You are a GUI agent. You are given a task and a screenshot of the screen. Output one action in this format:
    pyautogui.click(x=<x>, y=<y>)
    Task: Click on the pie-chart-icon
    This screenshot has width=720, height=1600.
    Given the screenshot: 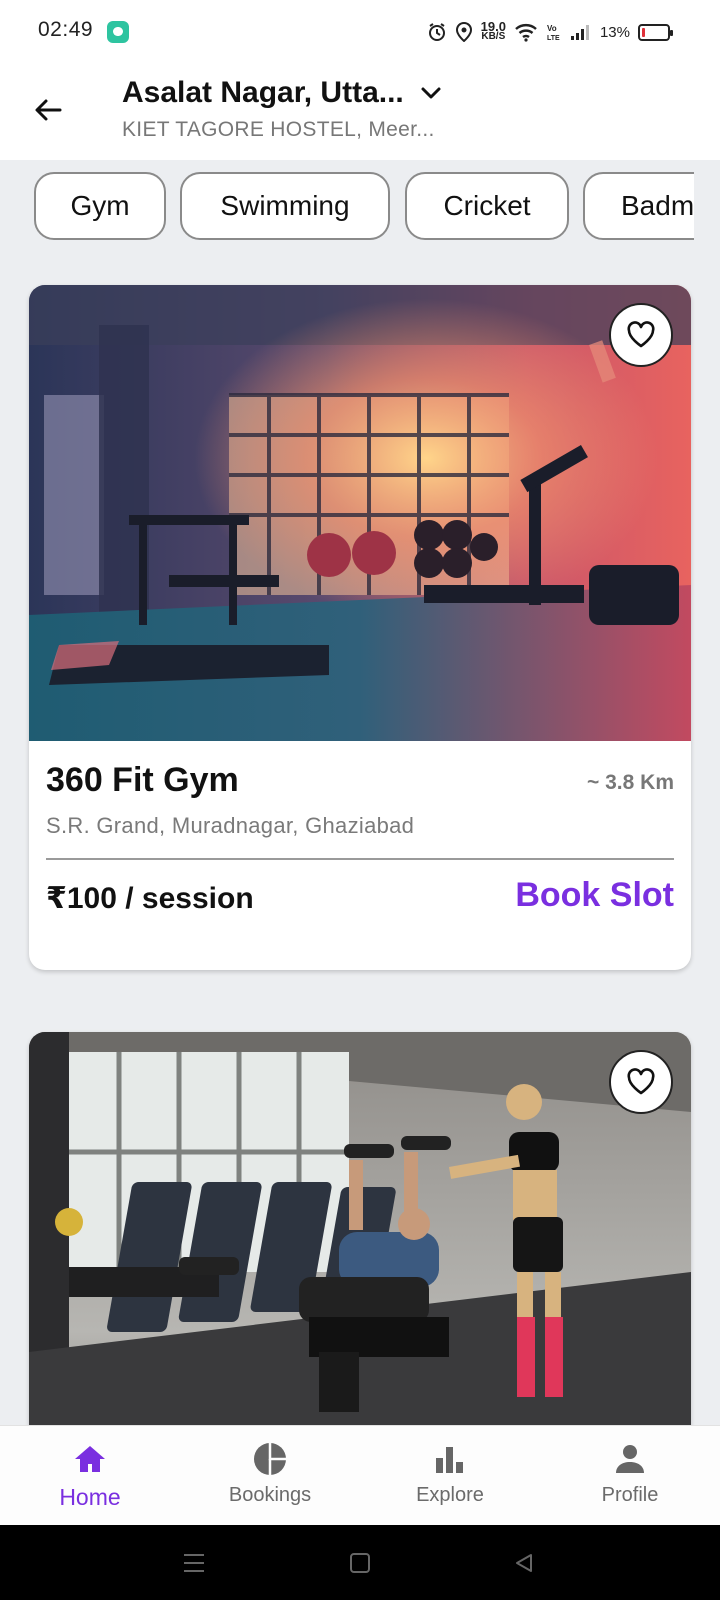 What is the action you would take?
    pyautogui.click(x=270, y=1459)
    